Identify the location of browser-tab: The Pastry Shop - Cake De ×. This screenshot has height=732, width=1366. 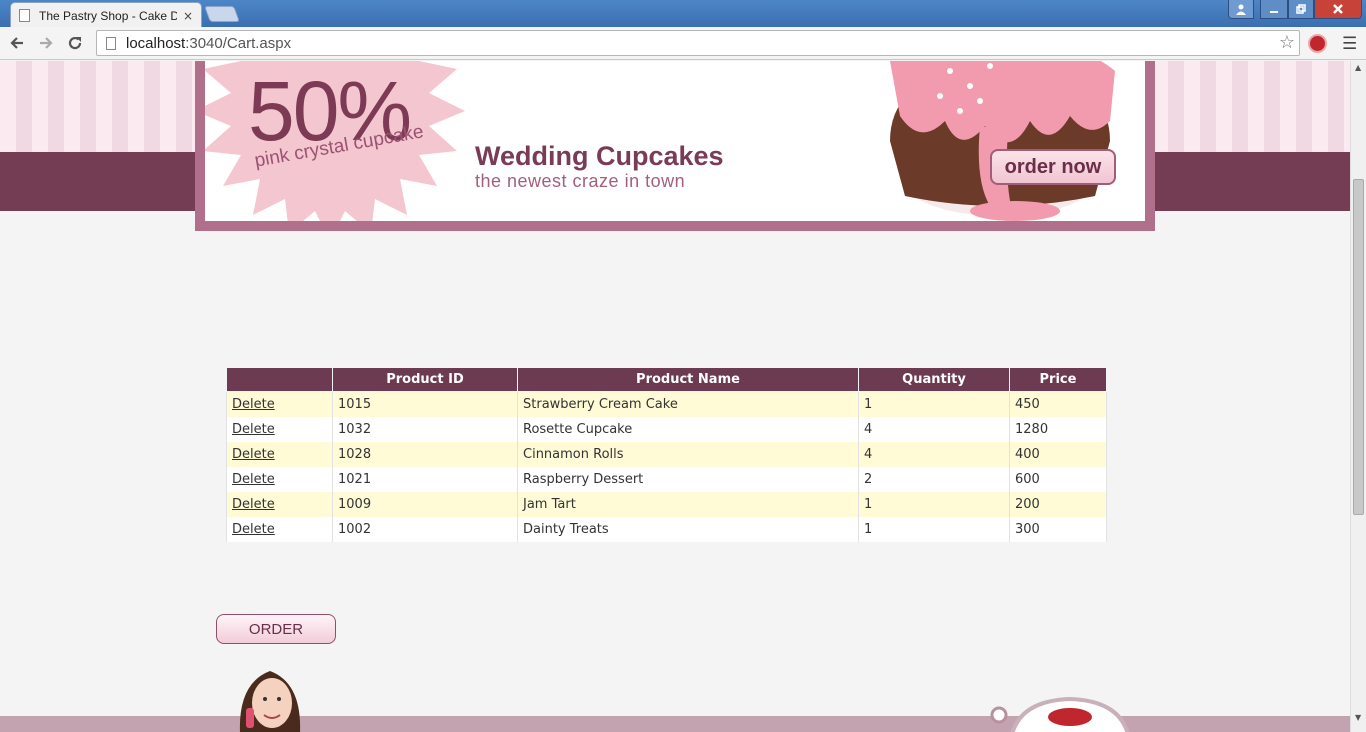
(106, 15).